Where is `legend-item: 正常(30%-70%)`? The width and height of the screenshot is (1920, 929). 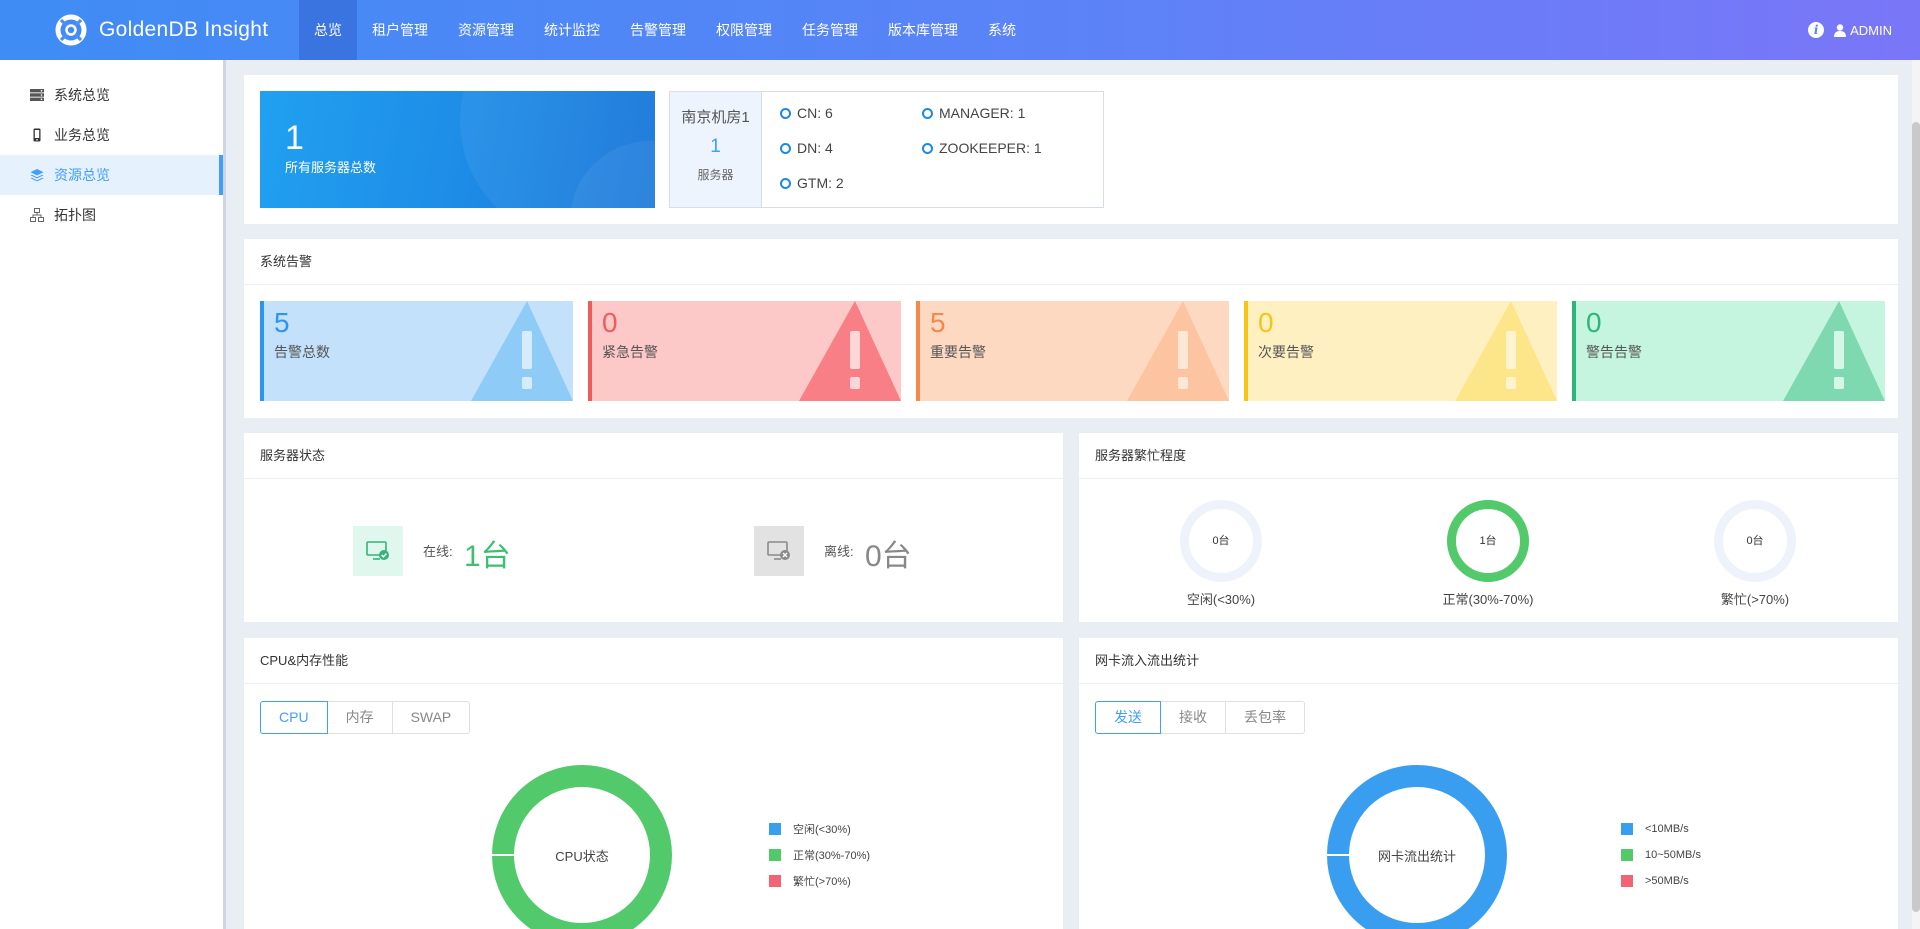
legend-item: 正常(30%-70%) is located at coordinates (819, 855).